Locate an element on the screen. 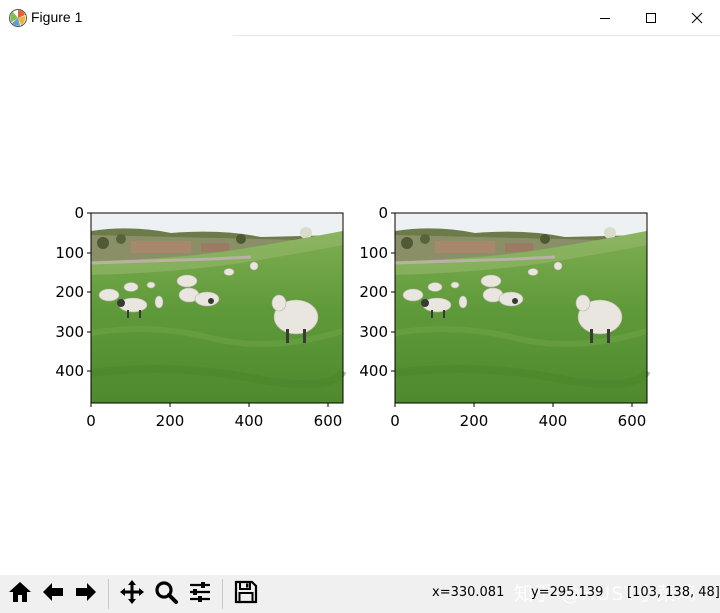  save-button is located at coordinates (246, 594).